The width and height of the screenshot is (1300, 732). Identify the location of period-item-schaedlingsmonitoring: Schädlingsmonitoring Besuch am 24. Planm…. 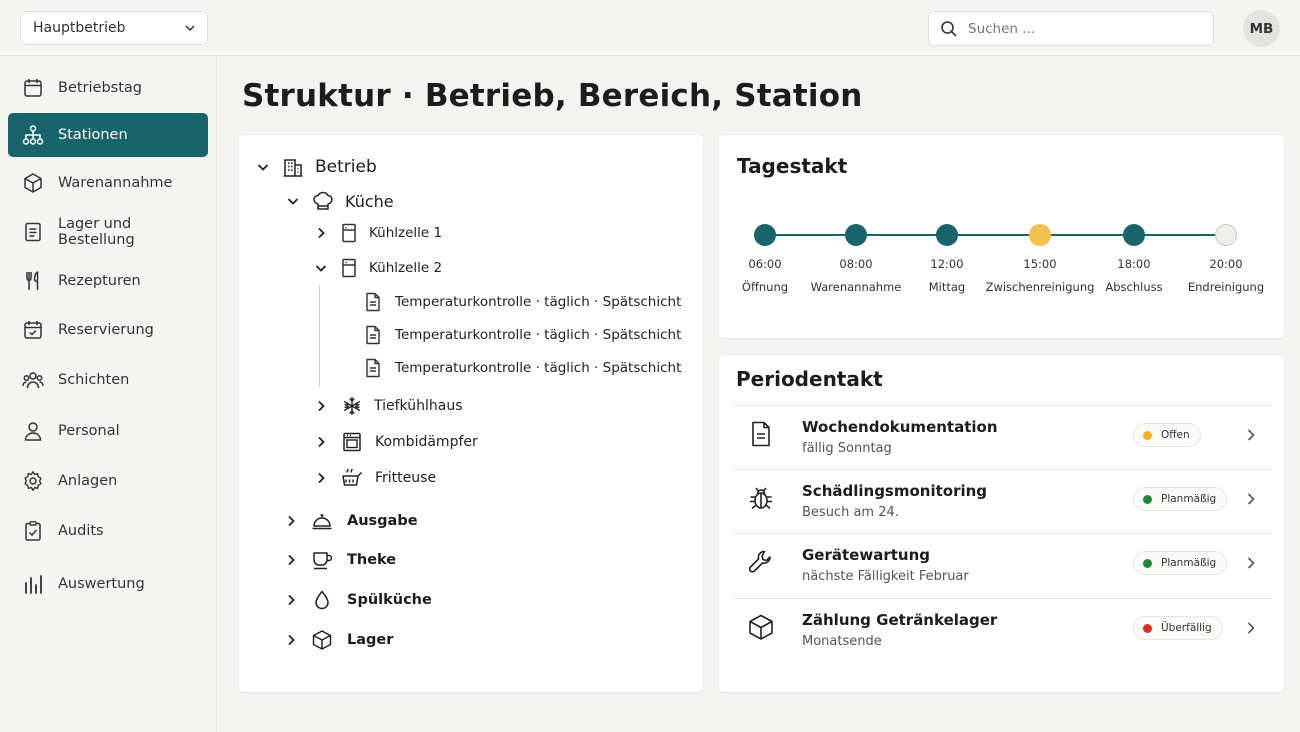
(1003, 501).